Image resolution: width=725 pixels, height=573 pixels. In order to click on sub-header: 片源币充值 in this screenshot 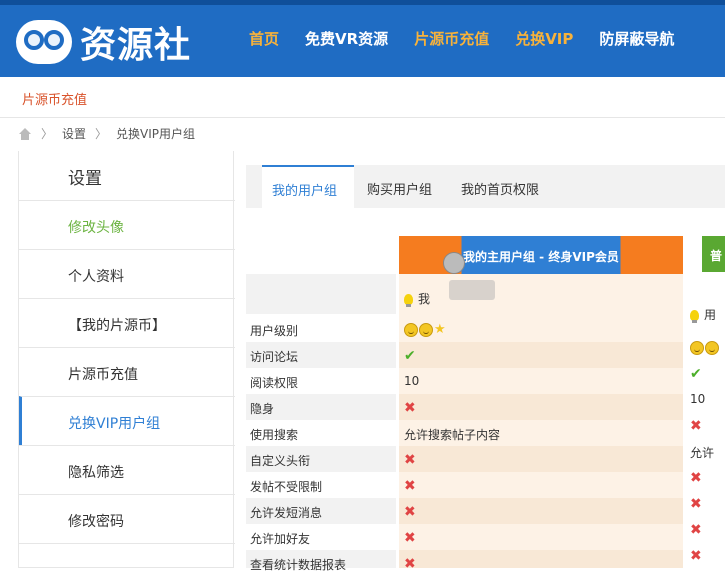, I will do `click(362, 97)`.